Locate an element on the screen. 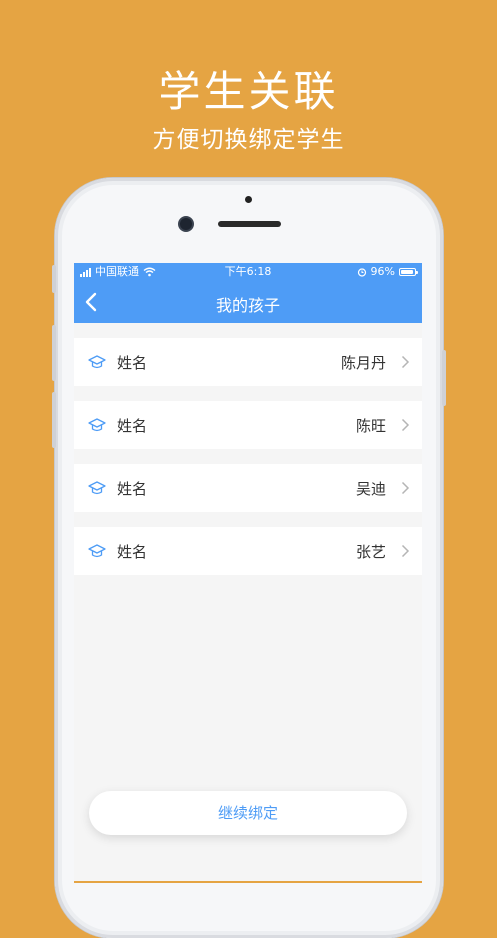  phone-sensor is located at coordinates (248, 199).